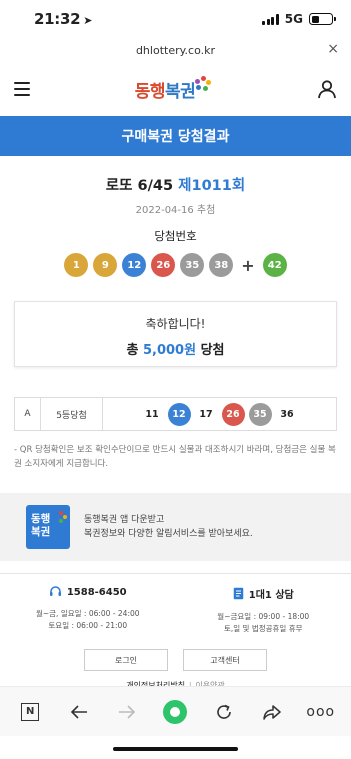 The width and height of the screenshot is (351, 759). I want to click on winning-ball-3: 12, so click(134, 265).